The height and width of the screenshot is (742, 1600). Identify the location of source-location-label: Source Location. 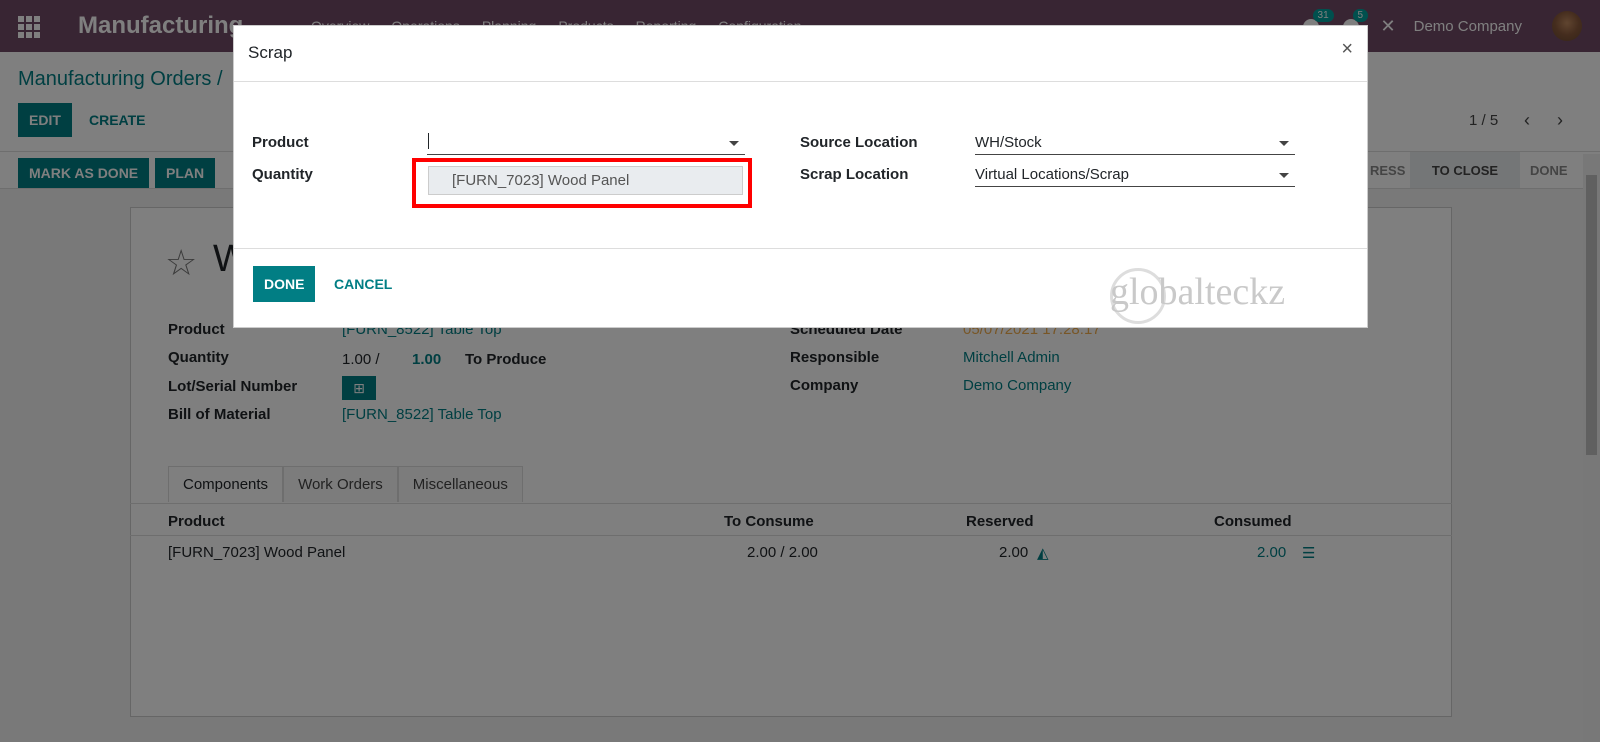
(859, 142).